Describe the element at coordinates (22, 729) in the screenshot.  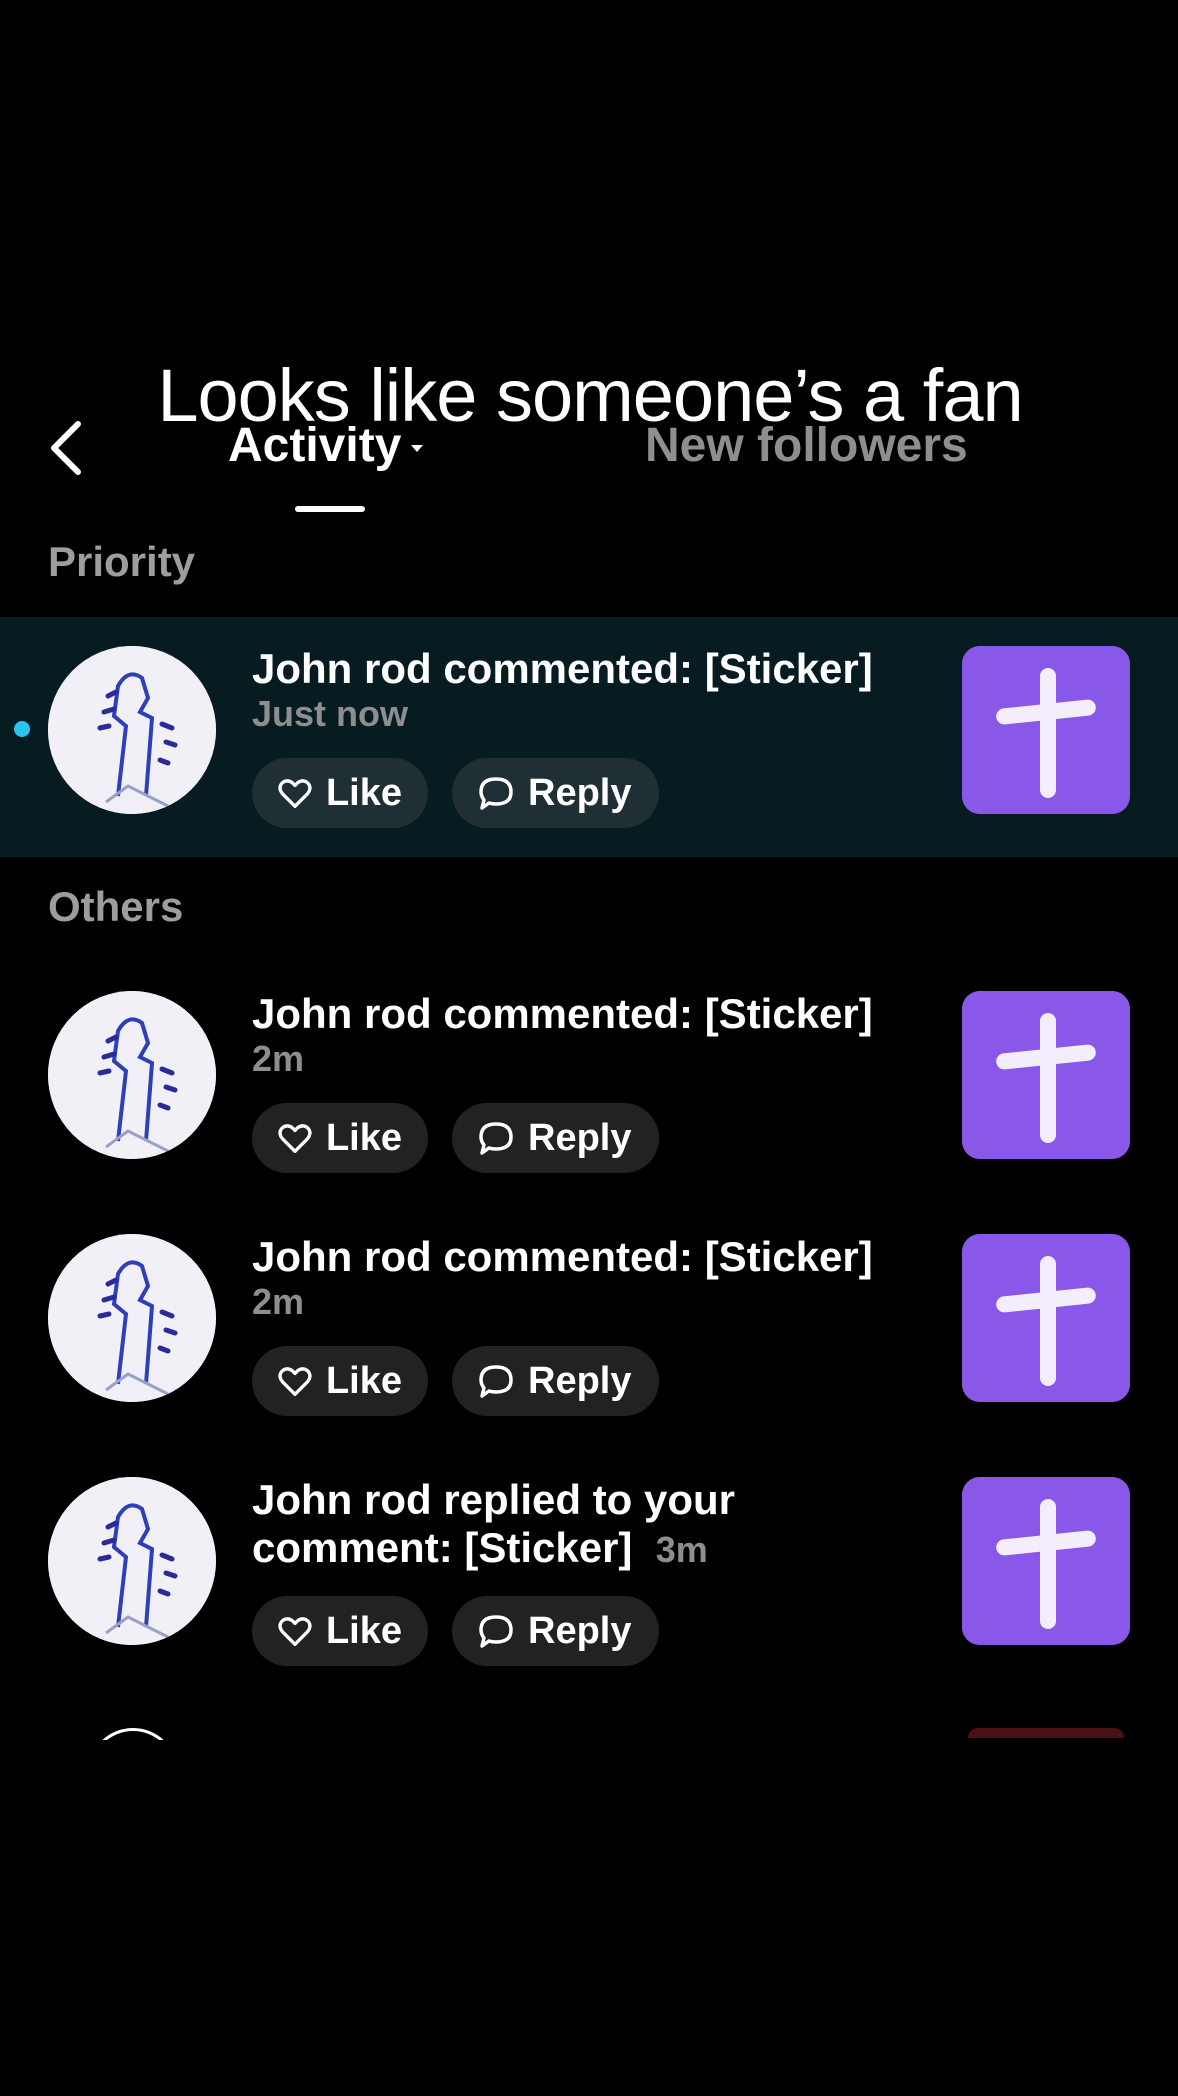
I see `unread-dot` at that location.